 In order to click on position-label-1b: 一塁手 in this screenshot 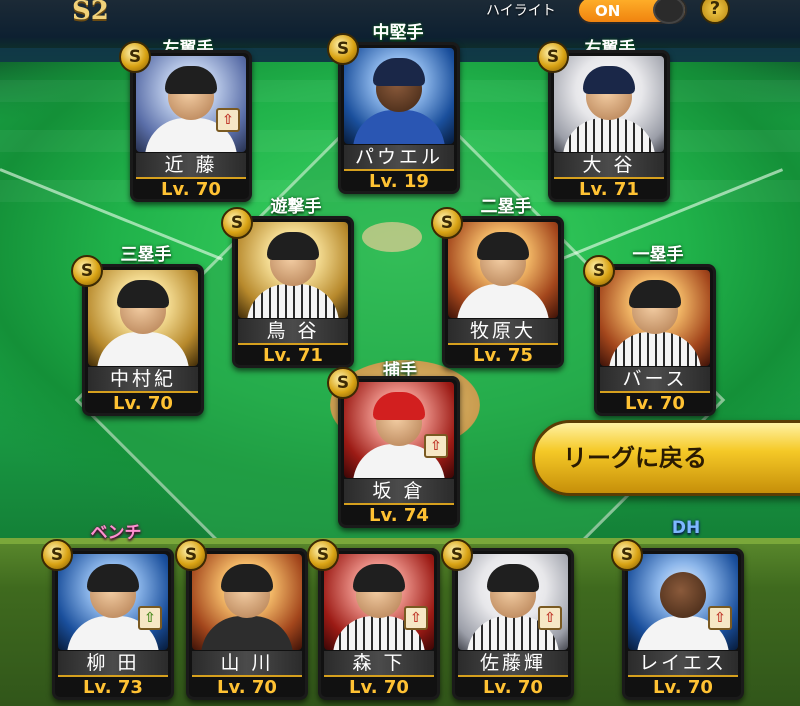, I will do `click(658, 255)`.